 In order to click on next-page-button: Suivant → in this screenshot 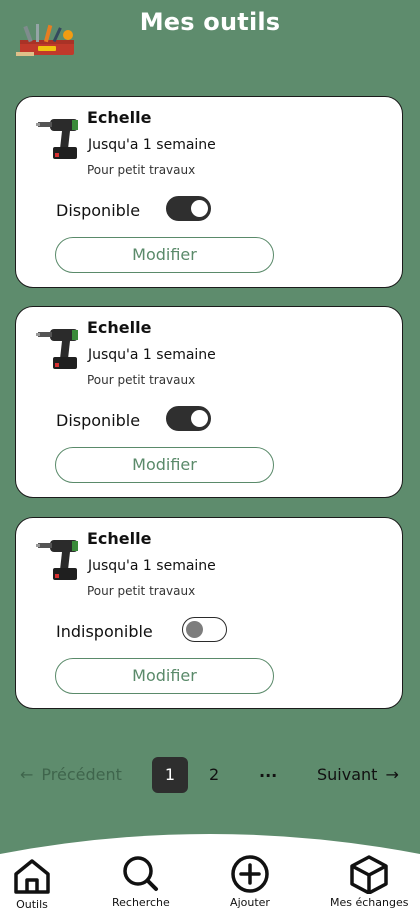, I will do `click(358, 774)`.